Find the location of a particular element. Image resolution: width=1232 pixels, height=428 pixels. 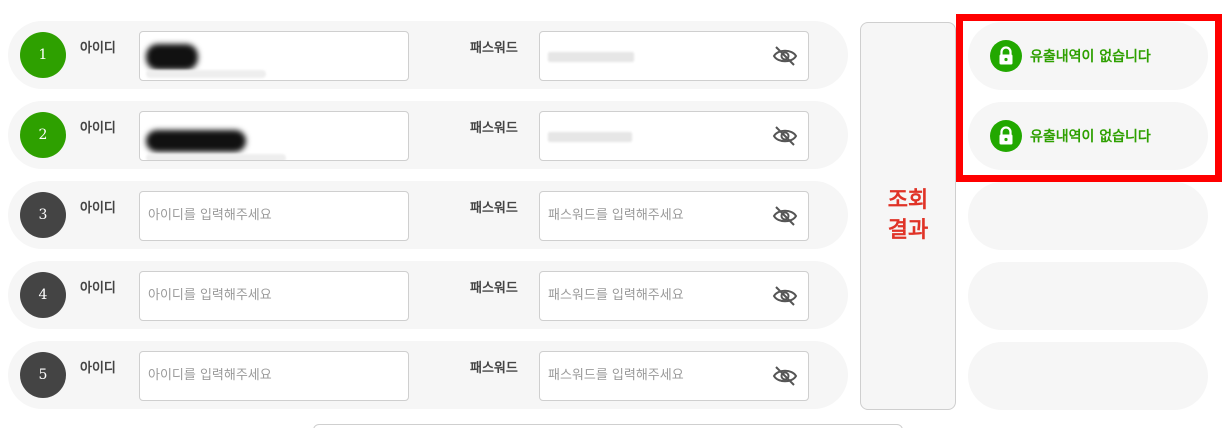

credential-row-4: 4 아이디 아이디를 입력해주세요 패스워드 패스워드를 입력해주세요 is located at coordinates (428, 295).